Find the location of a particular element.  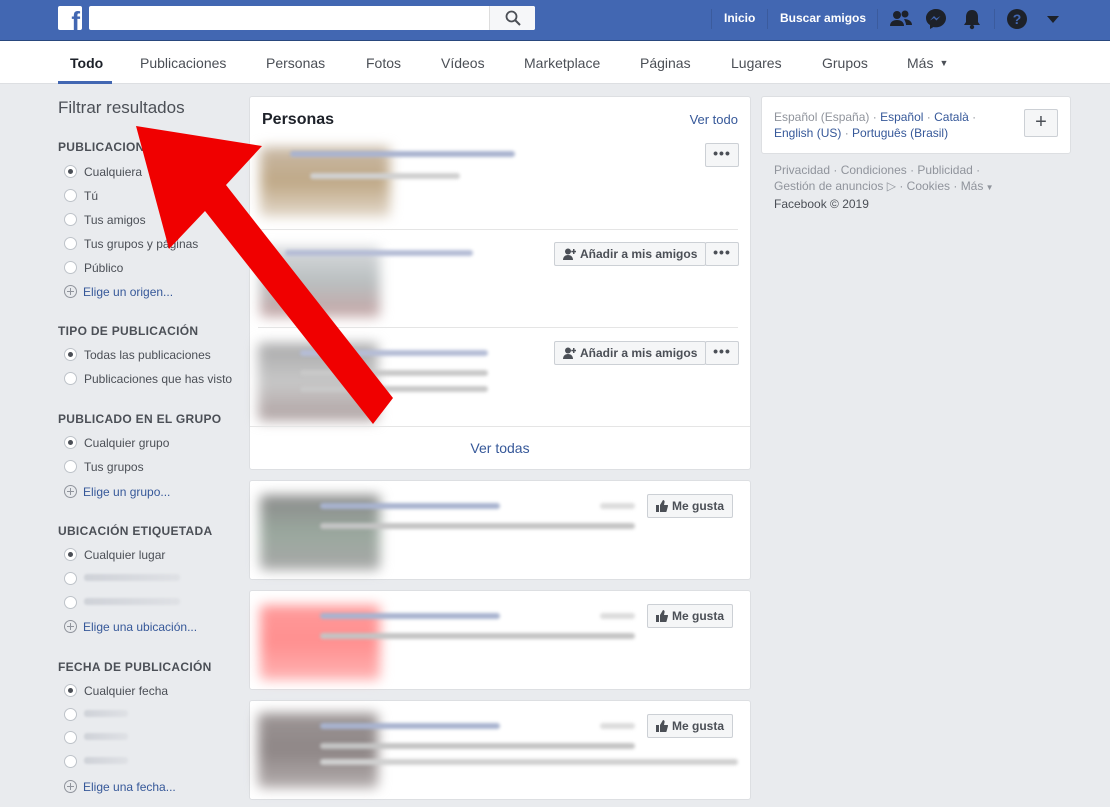

radio-your-groups: Tus grupos is located at coordinates (104, 467).